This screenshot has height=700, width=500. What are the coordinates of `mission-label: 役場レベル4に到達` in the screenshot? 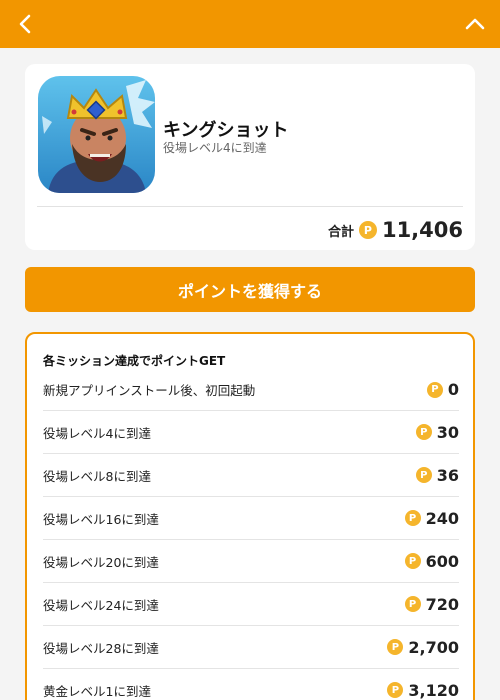 It's located at (97, 433).